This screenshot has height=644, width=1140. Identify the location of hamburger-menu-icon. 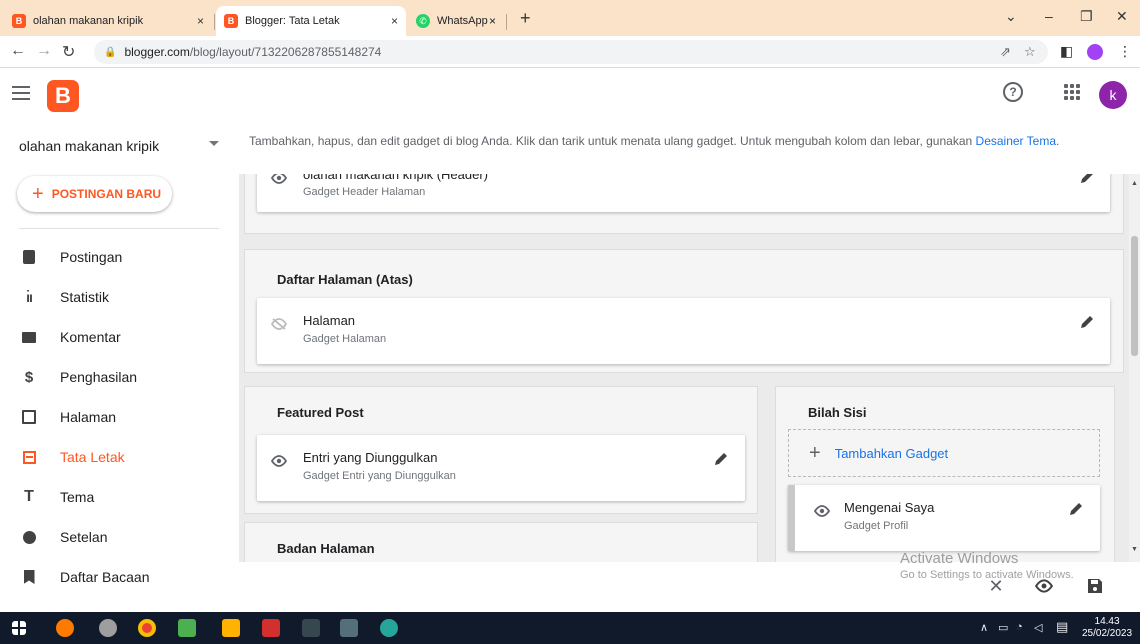
(21, 95).